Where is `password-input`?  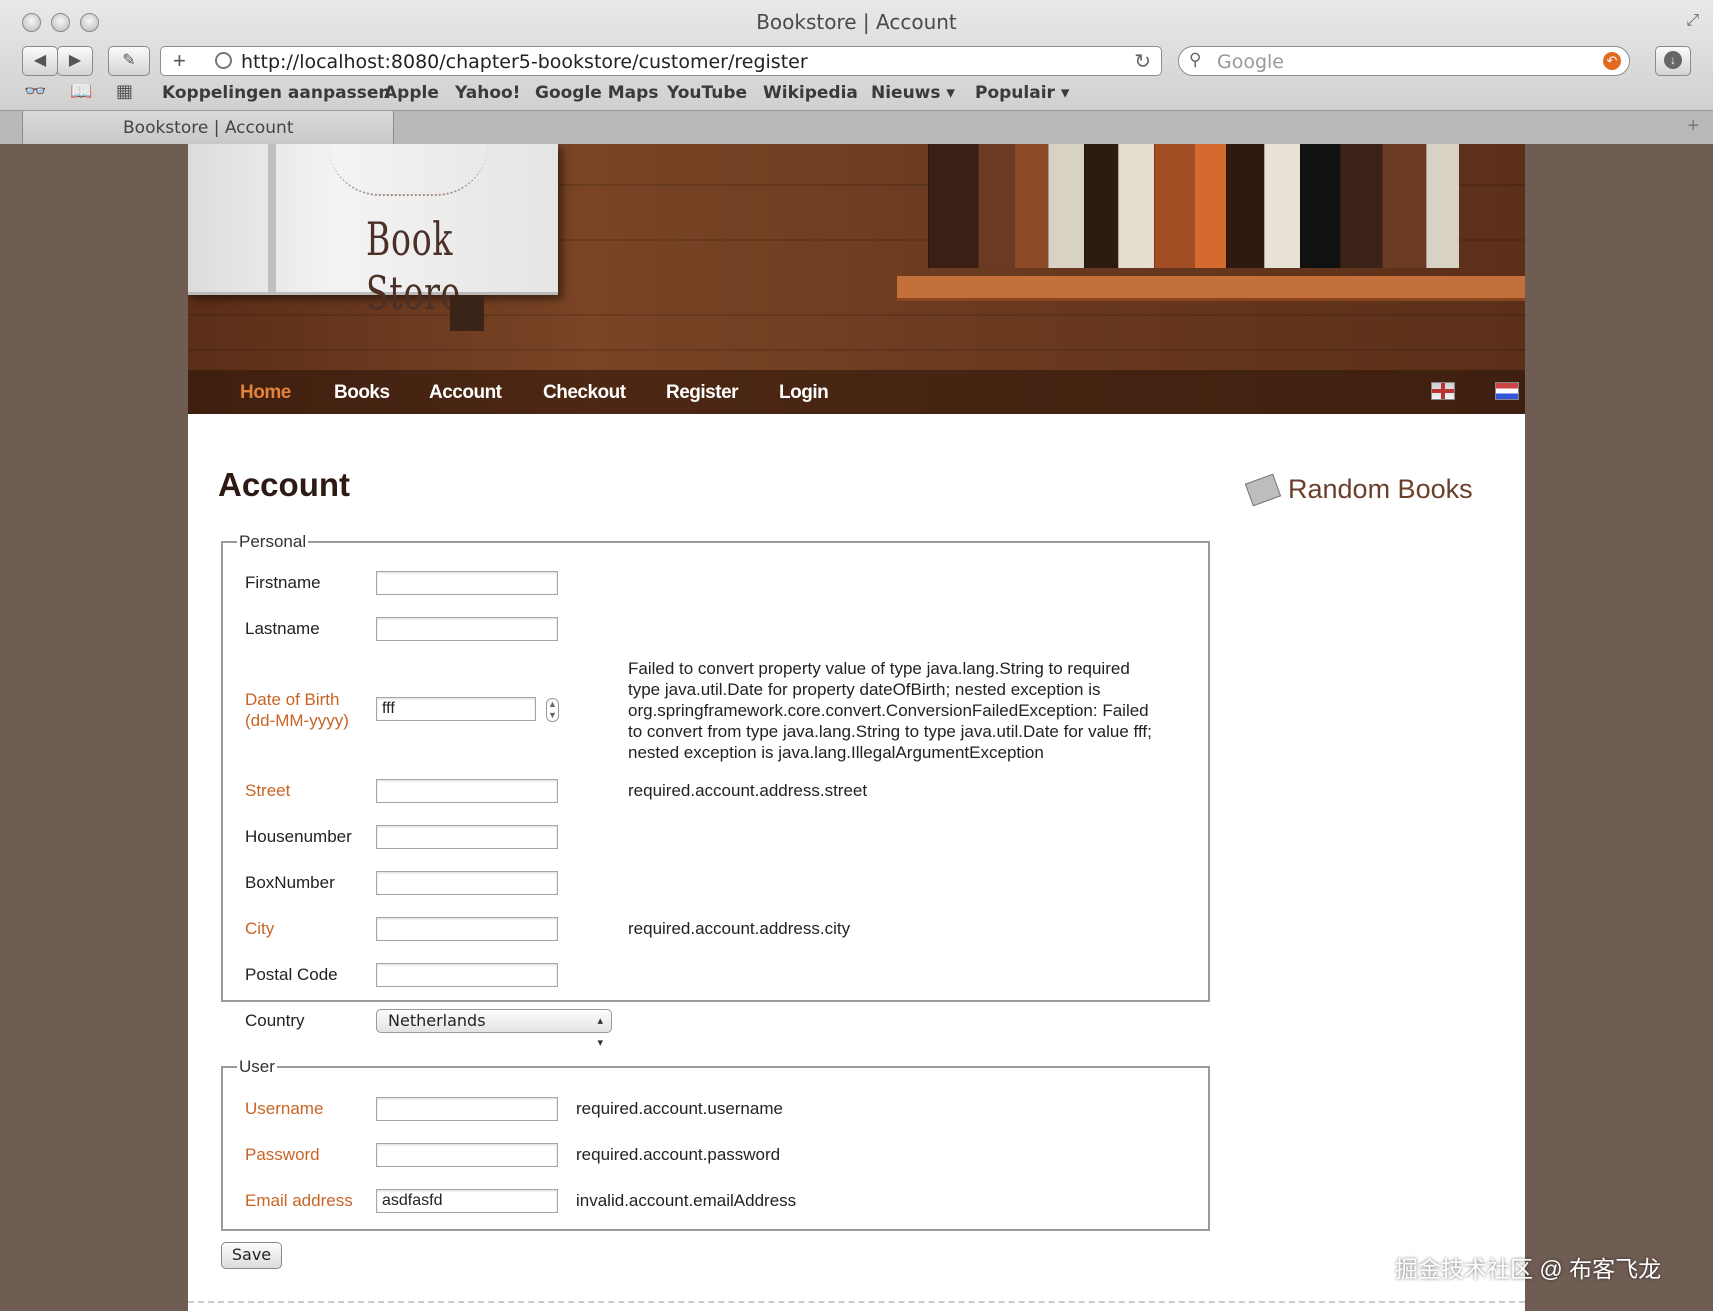
password-input is located at coordinates (467, 1155).